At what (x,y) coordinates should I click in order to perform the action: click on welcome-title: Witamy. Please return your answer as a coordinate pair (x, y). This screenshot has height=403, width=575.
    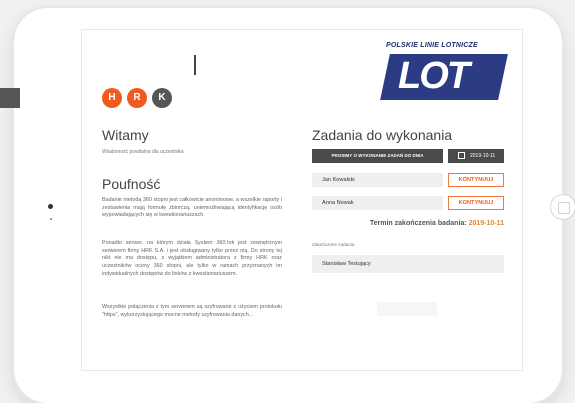
    Looking at the image, I should click on (125, 135).